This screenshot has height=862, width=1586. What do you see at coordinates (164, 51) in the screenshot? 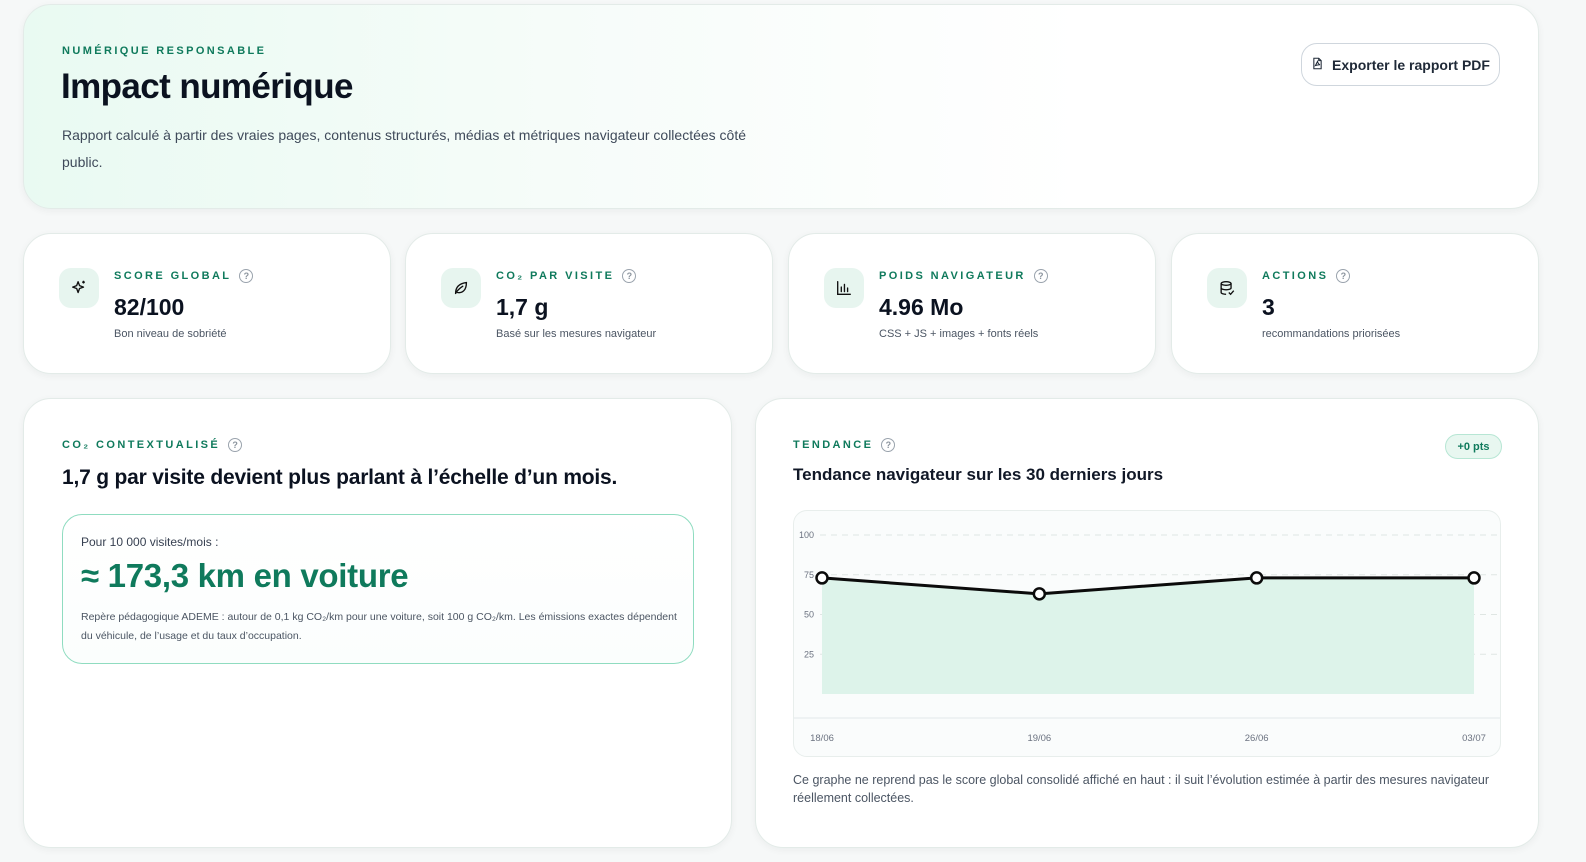
I see `hero-eyebrow: NUMÉRIQUE RESPONSABLE` at bounding box center [164, 51].